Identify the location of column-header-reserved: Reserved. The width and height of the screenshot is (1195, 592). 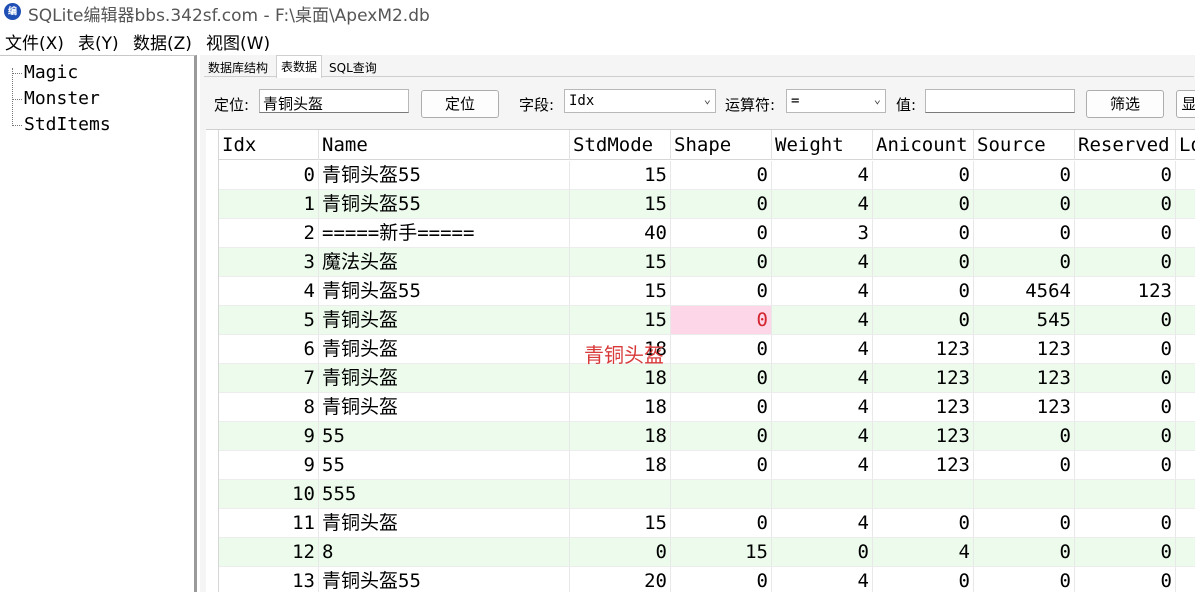
(1125, 145).